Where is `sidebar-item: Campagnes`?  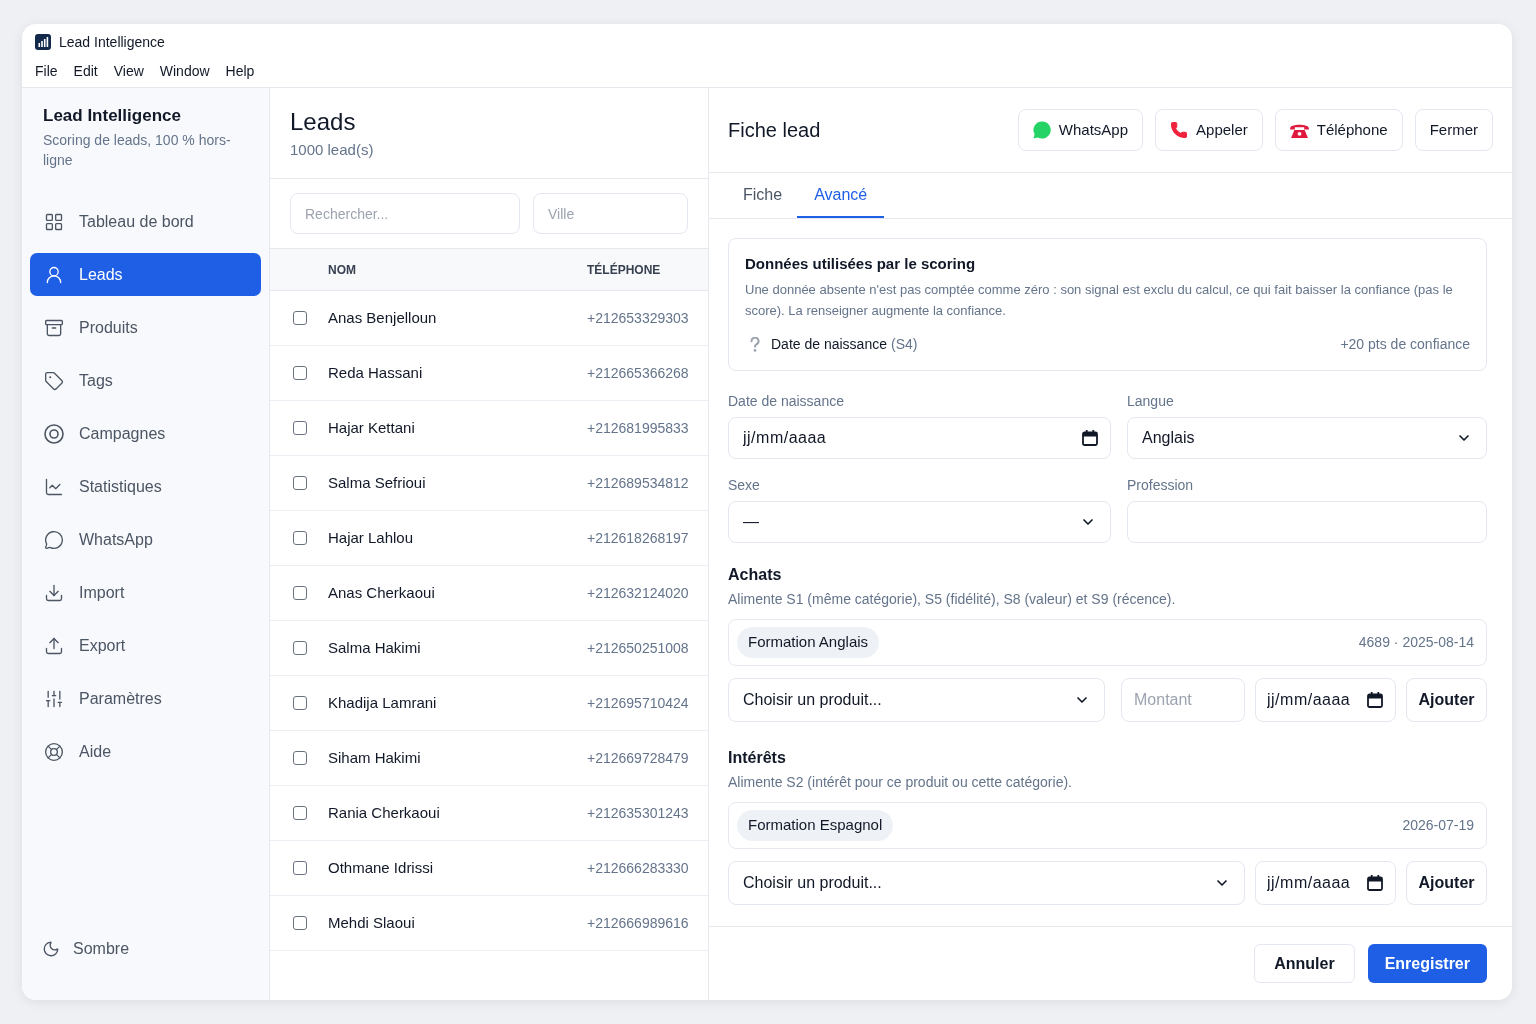 sidebar-item: Campagnes is located at coordinates (145, 433).